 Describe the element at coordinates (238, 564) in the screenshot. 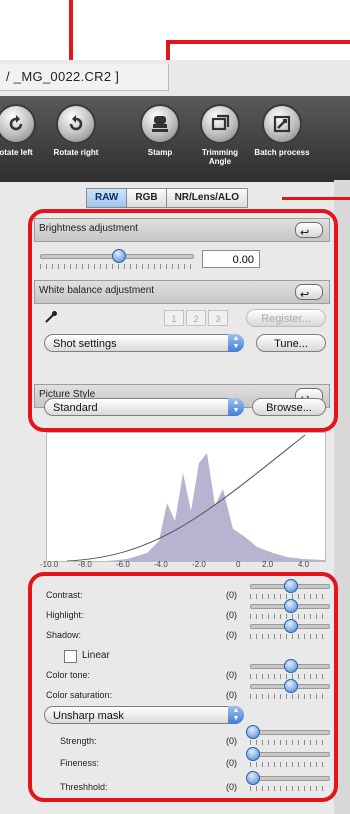

I see `axis-label: 0` at that location.